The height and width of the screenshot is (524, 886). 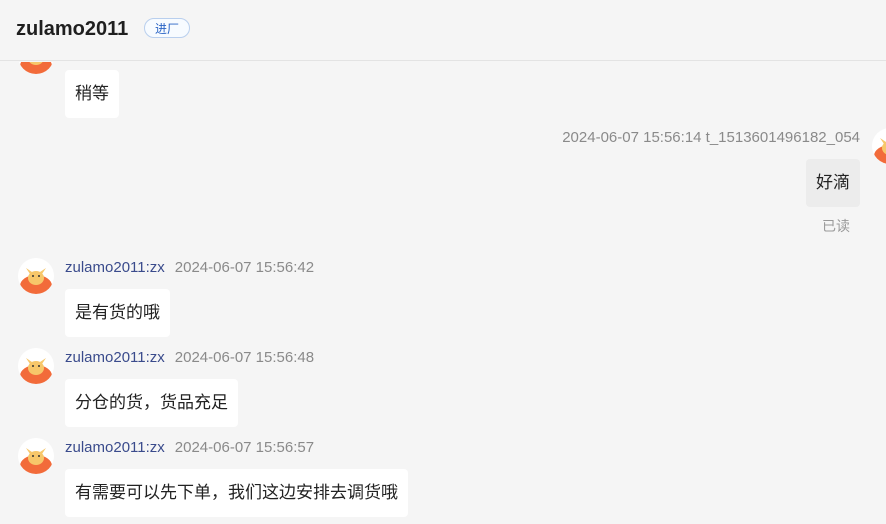 I want to click on chat-title: zulamo2011, so click(x=72, y=29).